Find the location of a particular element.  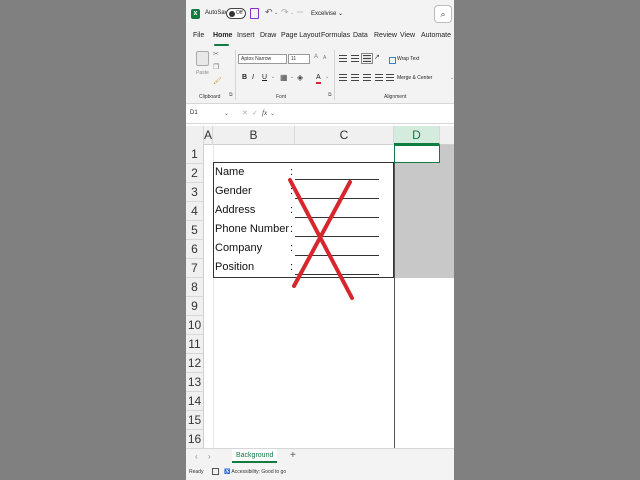

selected-cell-d1 is located at coordinates (417, 154).